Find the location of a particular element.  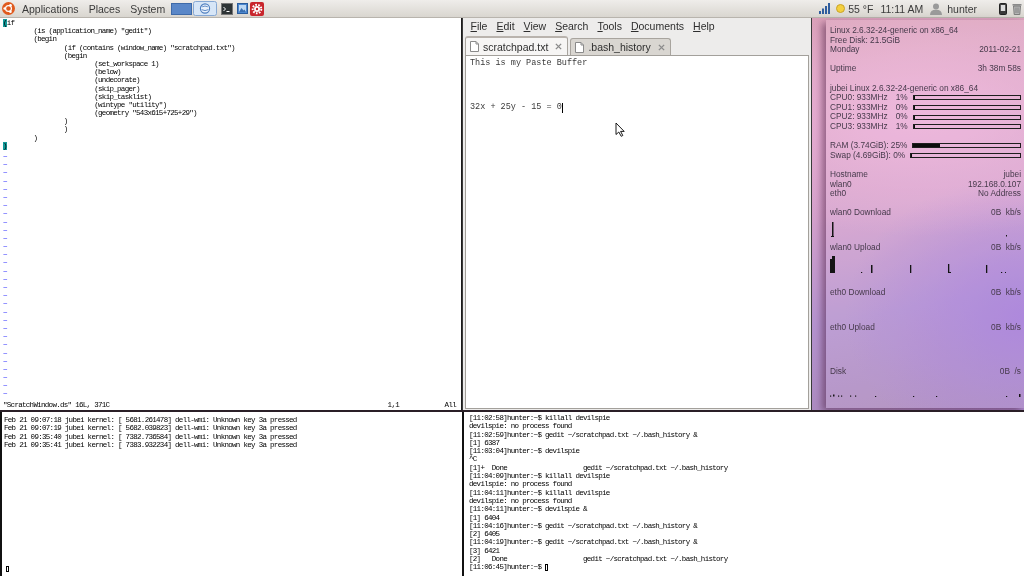

menu-item: Tools is located at coordinates (609, 26).